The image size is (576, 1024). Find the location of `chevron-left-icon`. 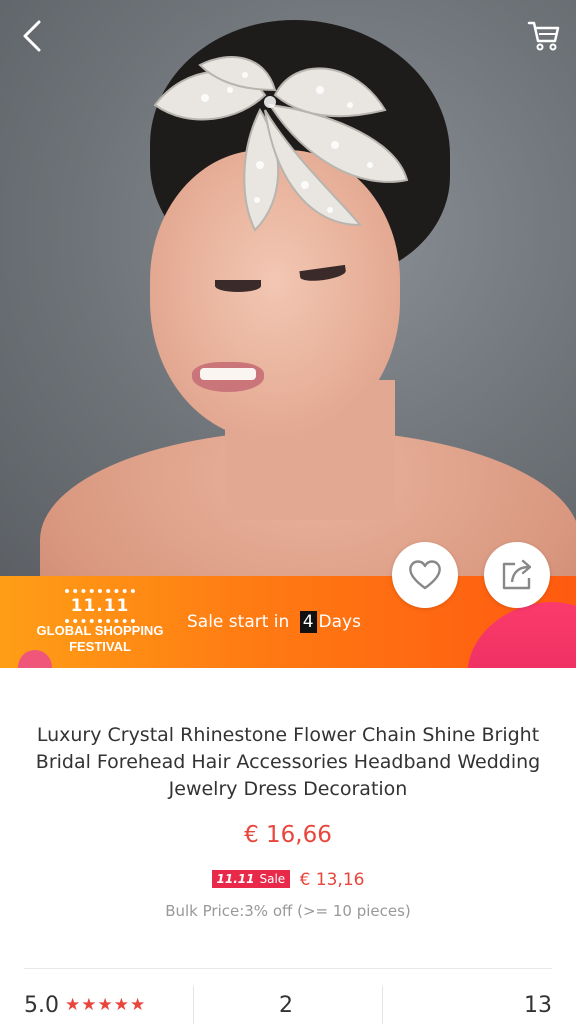

chevron-left-icon is located at coordinates (32, 36).